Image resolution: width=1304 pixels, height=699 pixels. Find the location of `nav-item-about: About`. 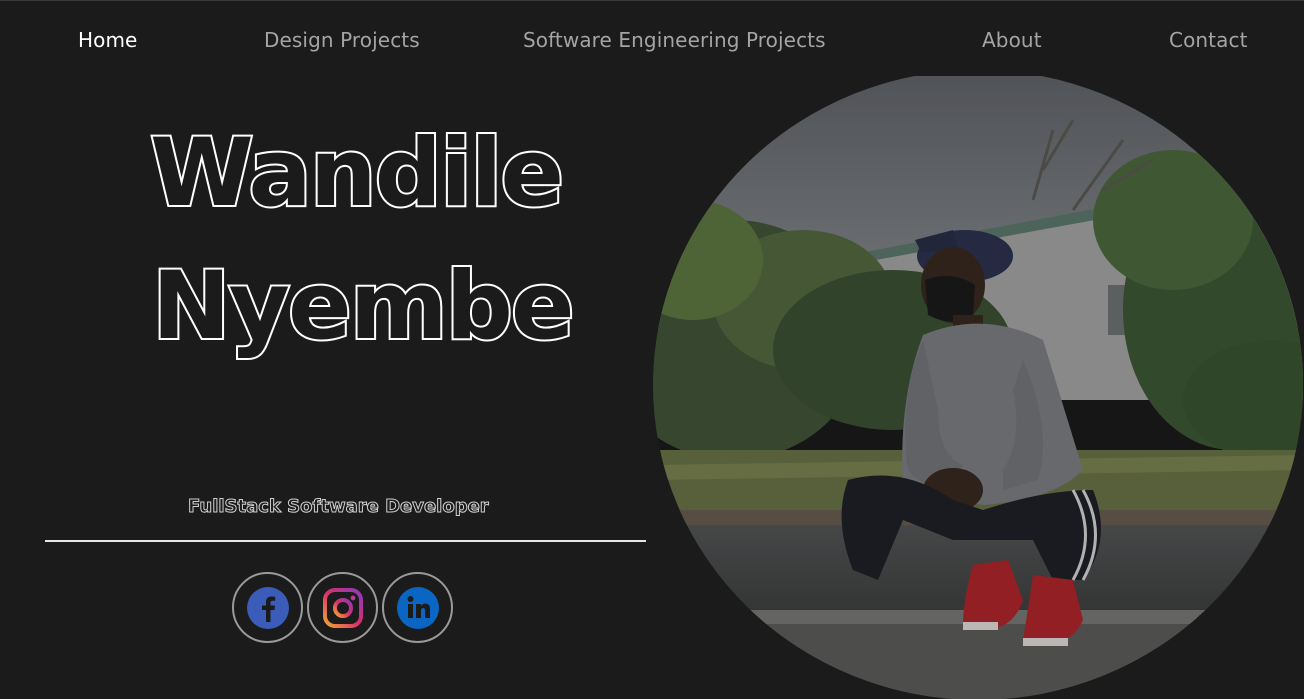

nav-item-about: About is located at coordinates (1012, 40).